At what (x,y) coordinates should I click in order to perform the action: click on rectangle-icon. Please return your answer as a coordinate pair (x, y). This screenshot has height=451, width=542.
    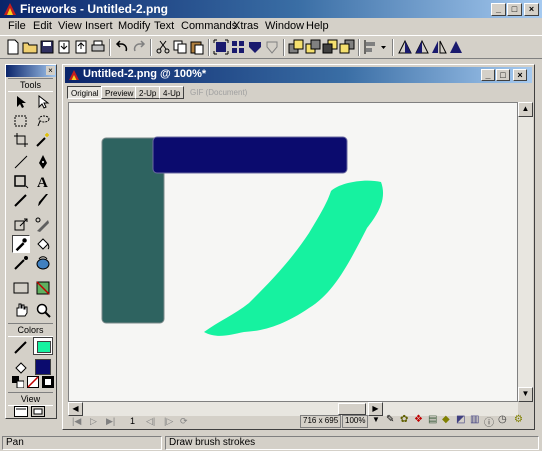
    Looking at the image, I should click on (21, 181).